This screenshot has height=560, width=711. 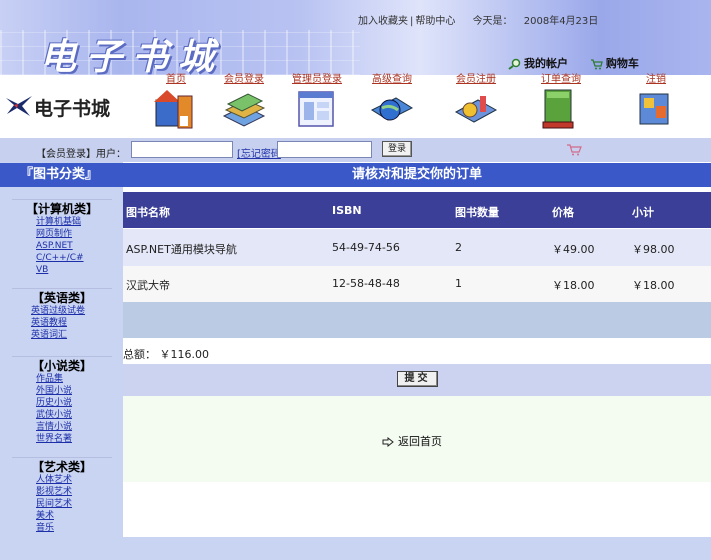 What do you see at coordinates (61, 175) in the screenshot?
I see `sidebar-title: 『图书分类』` at bounding box center [61, 175].